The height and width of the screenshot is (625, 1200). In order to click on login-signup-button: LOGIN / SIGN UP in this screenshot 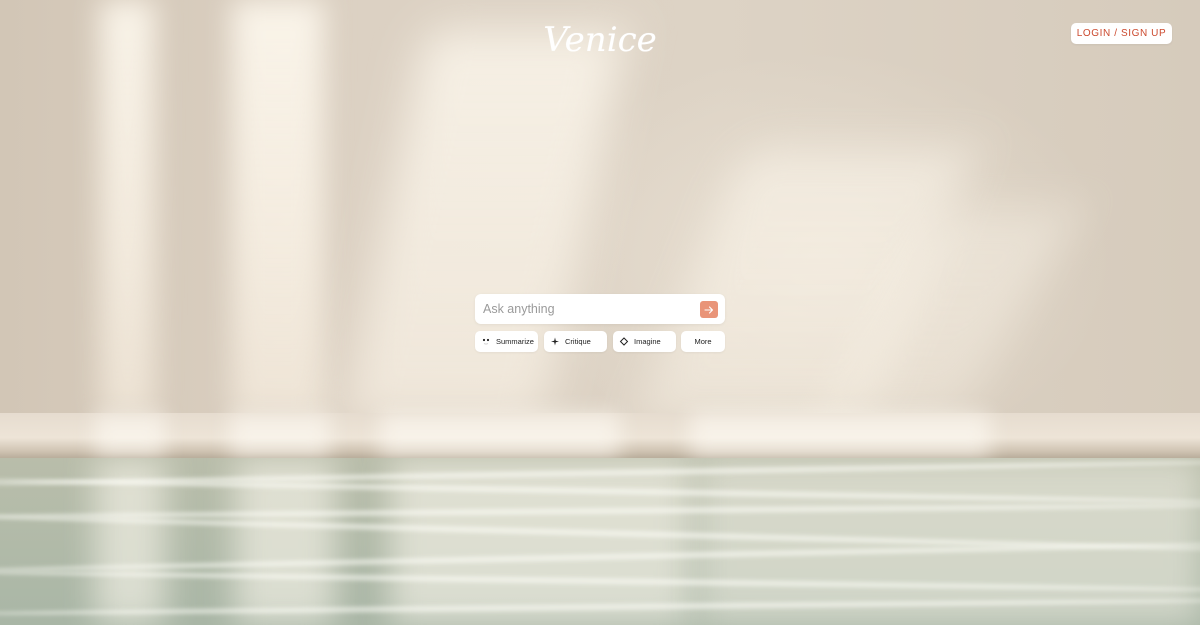, I will do `click(1121, 33)`.